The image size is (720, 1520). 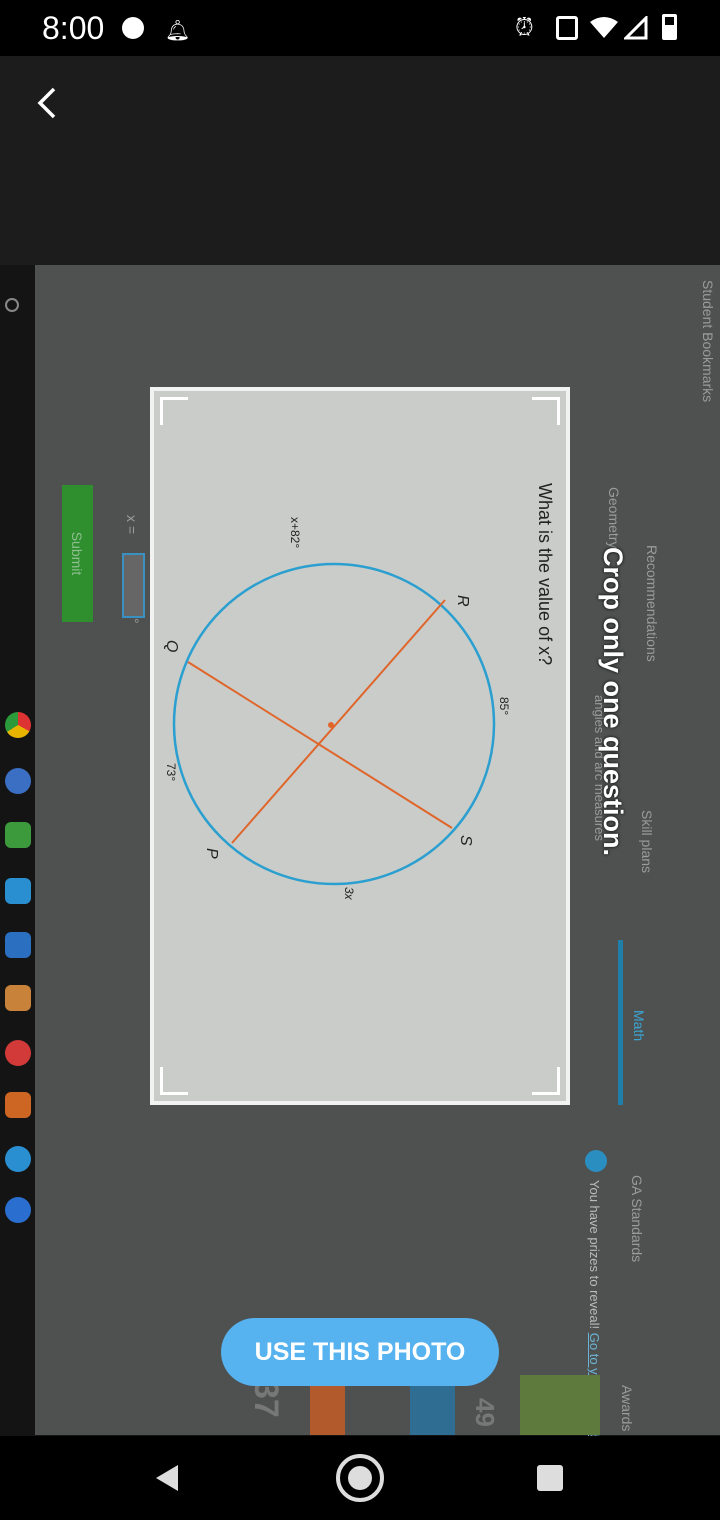 What do you see at coordinates (462, 601) in the screenshot?
I see `point-label-r: R` at bounding box center [462, 601].